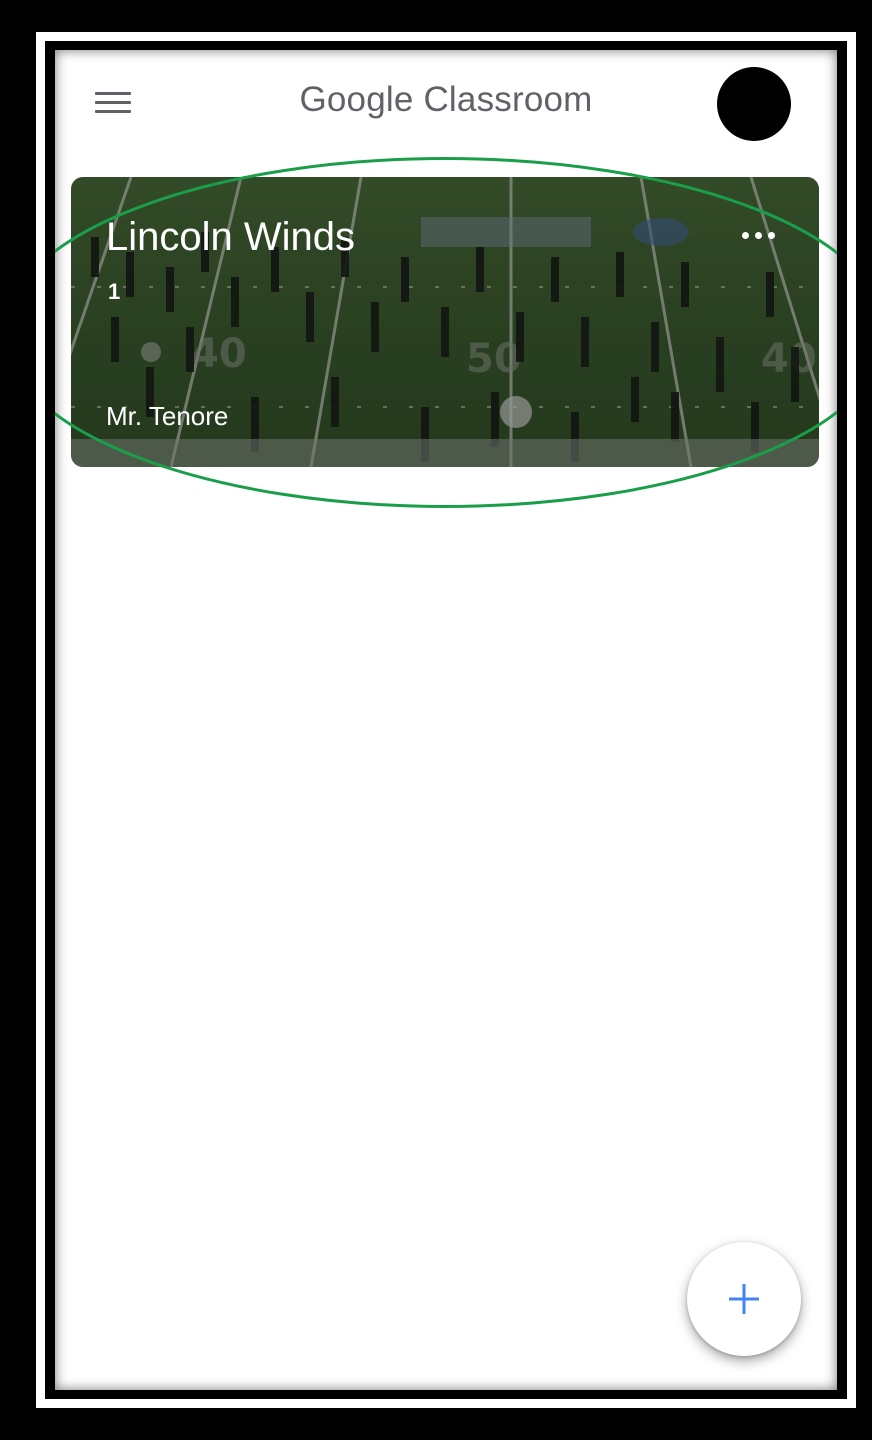 Image resolution: width=872 pixels, height=1440 pixels. I want to click on more-horizontal-icon, so click(759, 235).